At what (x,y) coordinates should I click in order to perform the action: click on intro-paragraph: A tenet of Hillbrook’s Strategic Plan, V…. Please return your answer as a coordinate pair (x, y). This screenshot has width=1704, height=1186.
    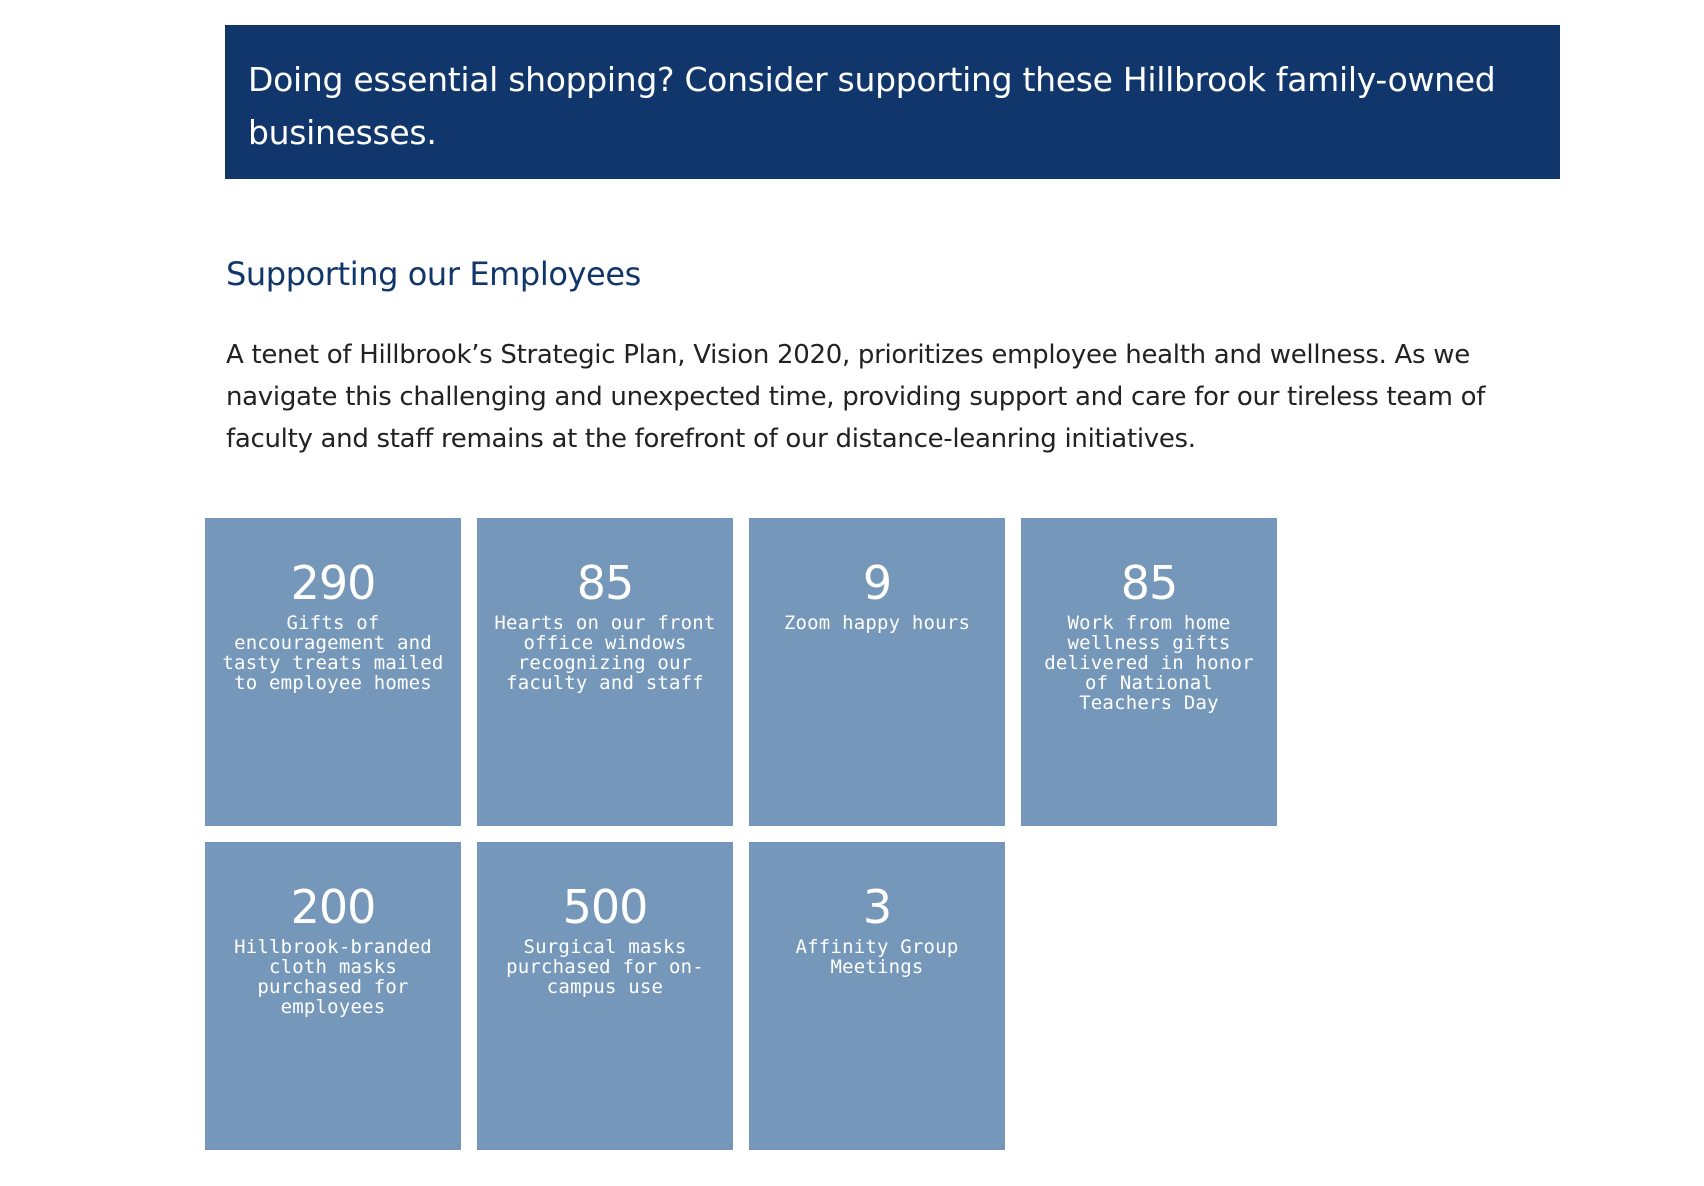
    Looking at the image, I should click on (856, 397).